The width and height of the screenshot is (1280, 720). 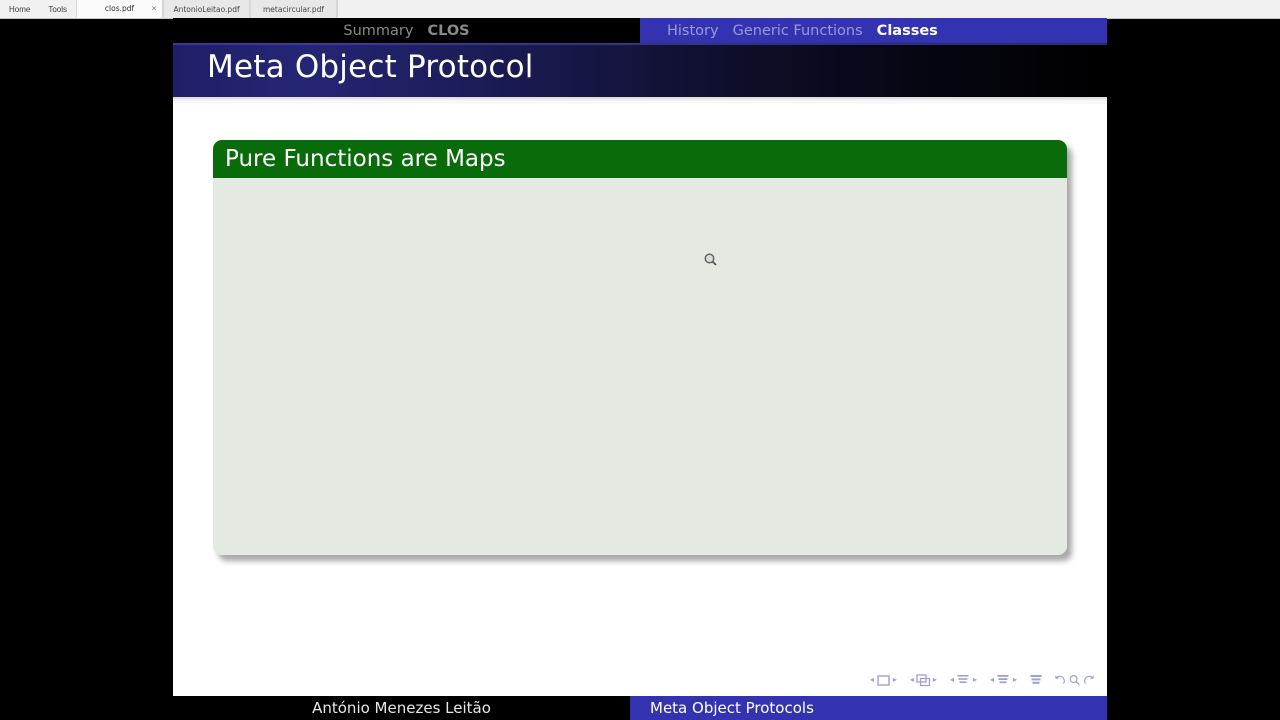 I want to click on section-navigation-group-symbol: ◂ ▸, so click(x=1003, y=680).